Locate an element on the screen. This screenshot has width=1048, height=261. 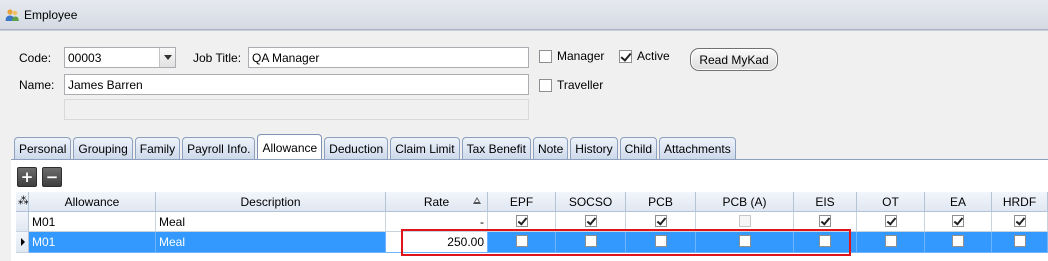
job-title-label: Job Title: is located at coordinates (217, 58).